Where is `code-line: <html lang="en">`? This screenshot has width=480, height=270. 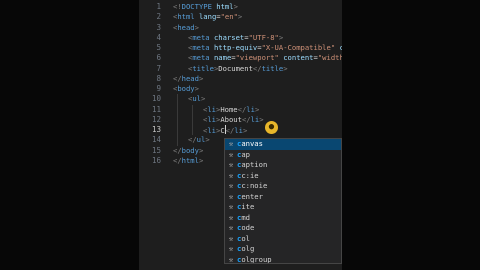
code-line: <html lang="en"> is located at coordinates (207, 17).